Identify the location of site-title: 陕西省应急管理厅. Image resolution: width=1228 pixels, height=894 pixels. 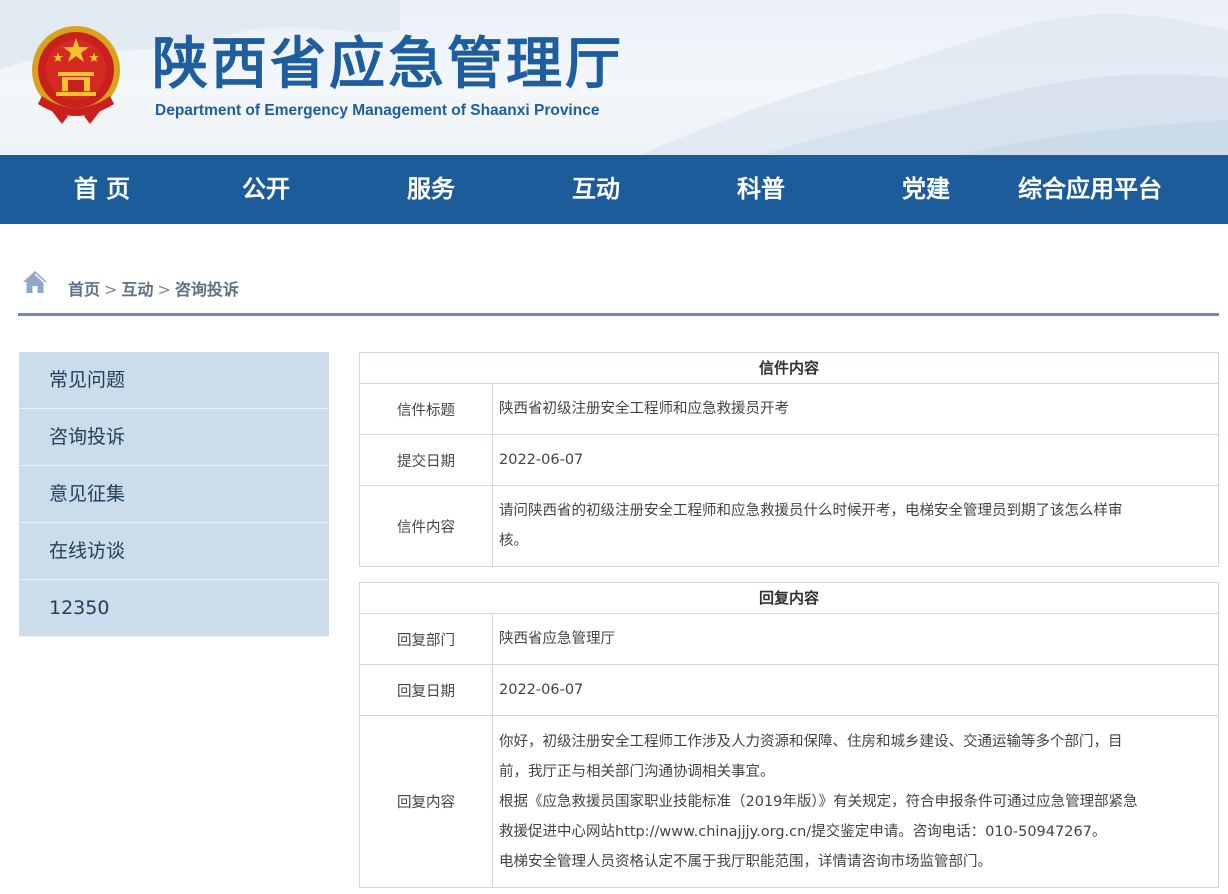
(388, 64).